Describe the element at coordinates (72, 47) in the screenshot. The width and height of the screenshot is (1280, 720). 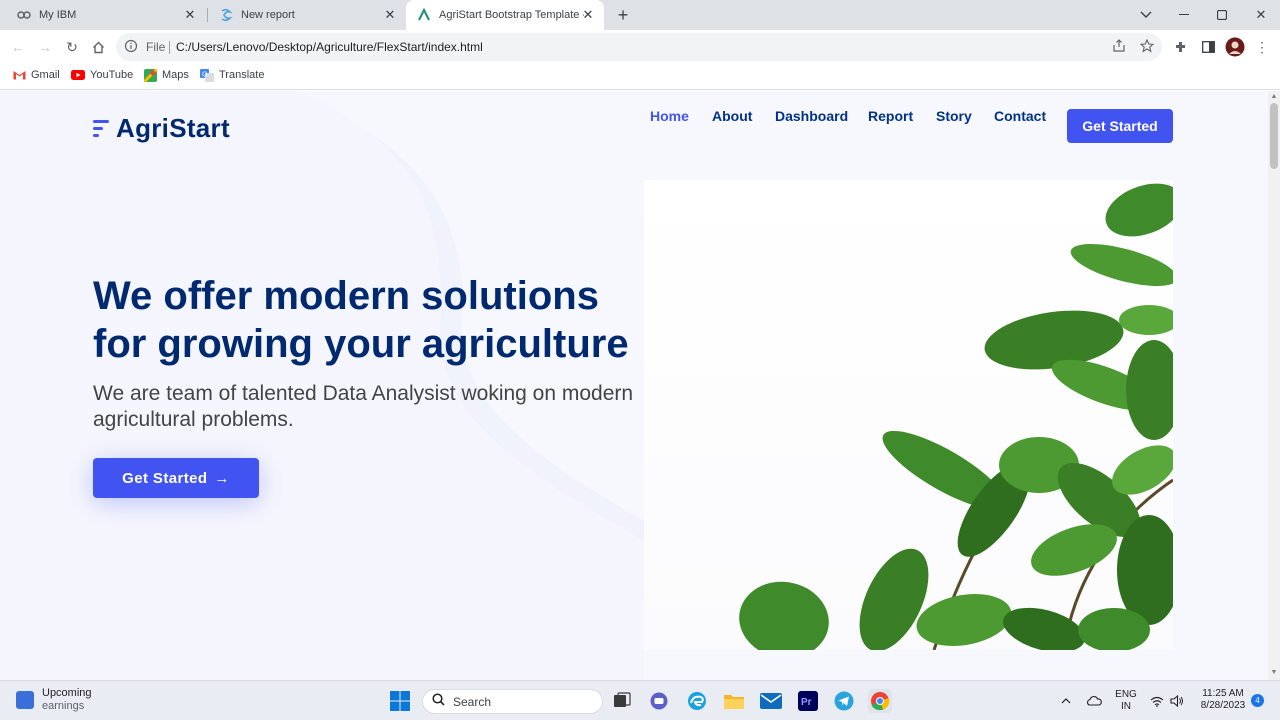
I see `reload-icon: ↻` at that location.